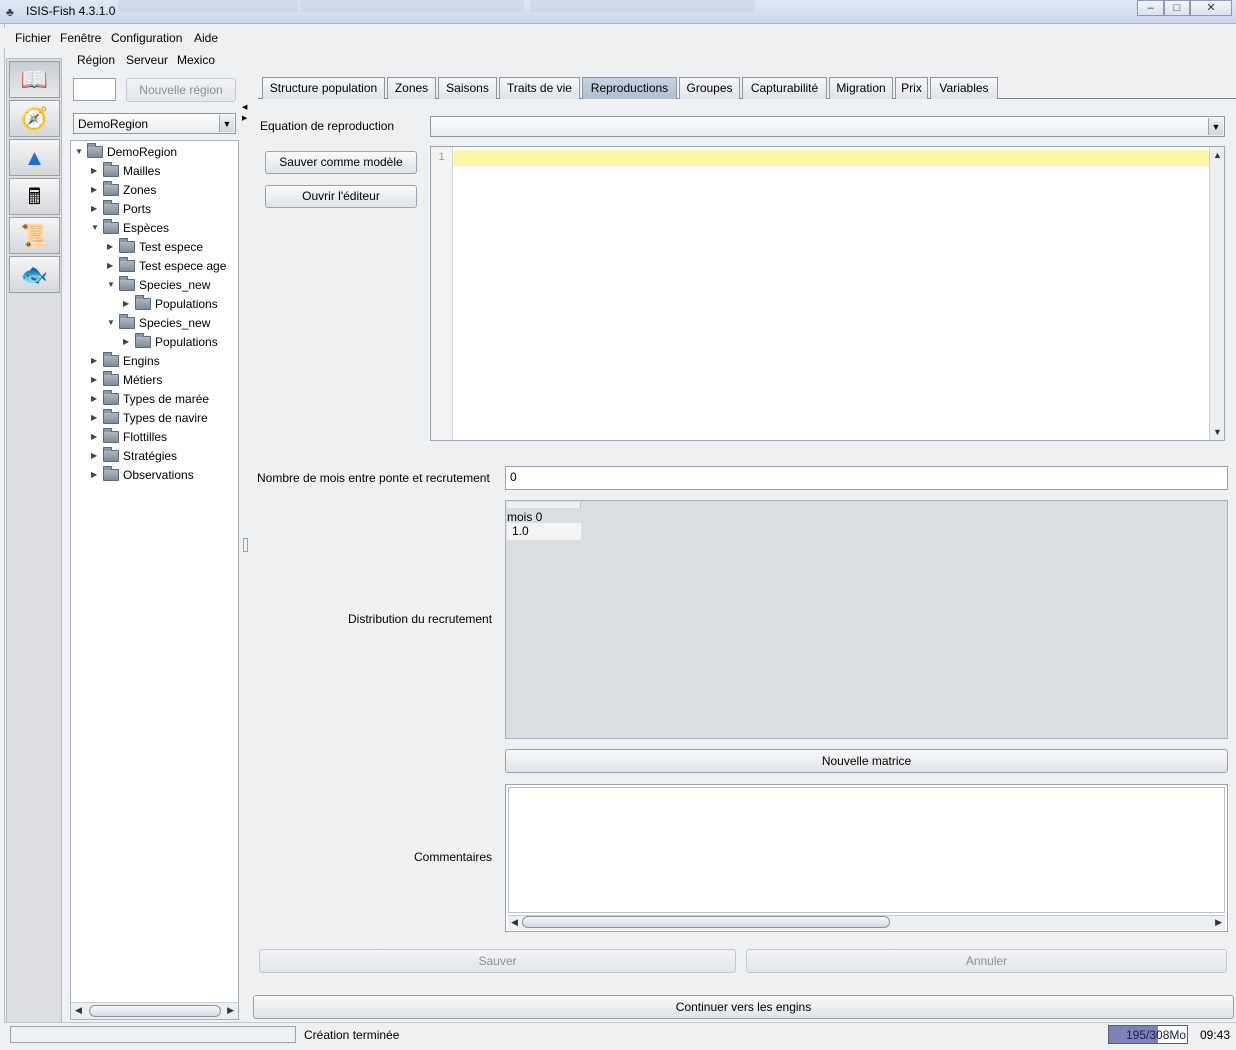 This screenshot has width=1236, height=1050. I want to click on editor-vertical-scrollbar: ▲ ▼, so click(1216, 293).